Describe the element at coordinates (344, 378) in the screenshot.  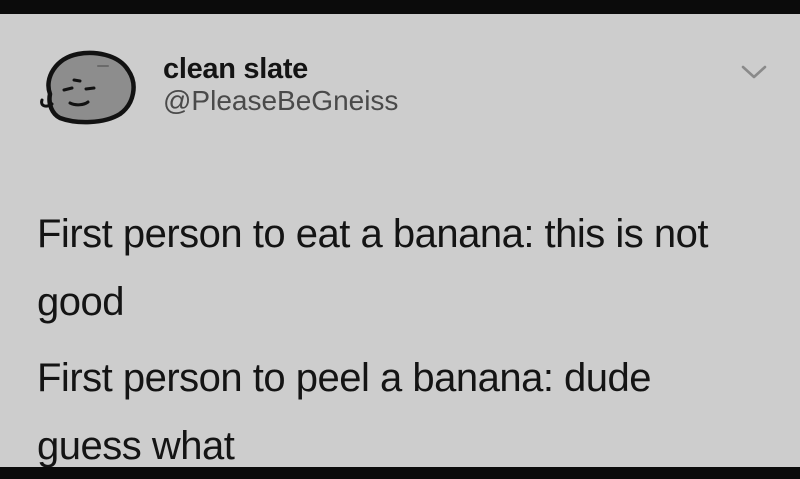
I see `tweet-line-3: First person to peel a banana: dude` at that location.